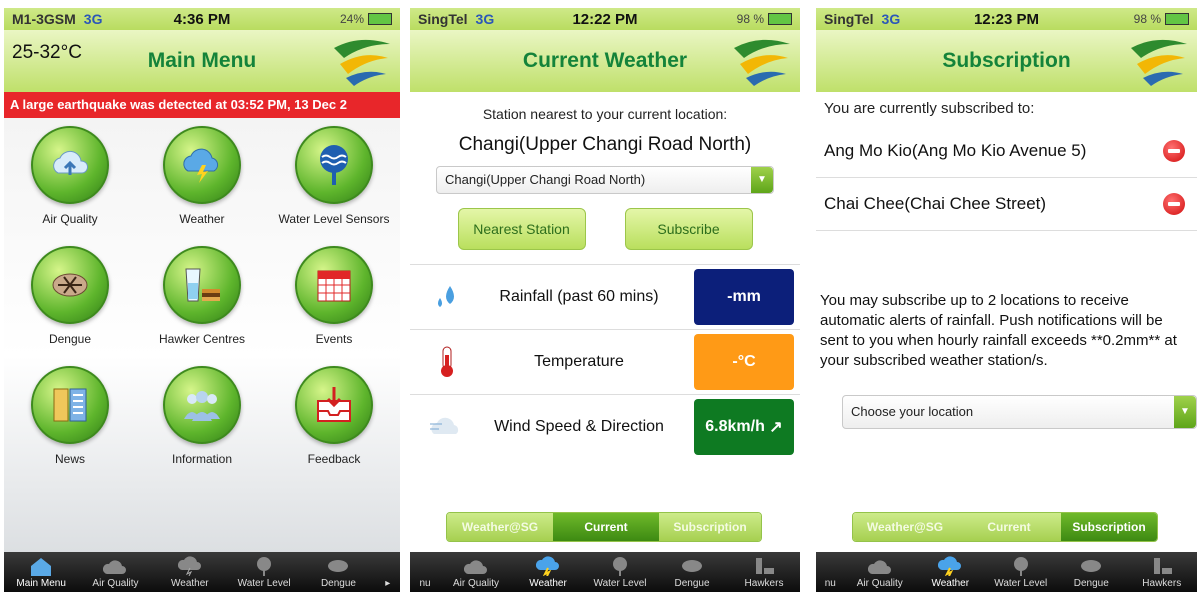  Describe the element at coordinates (202, 339) in the screenshot. I see `menu-label: Hawker Centres` at that location.